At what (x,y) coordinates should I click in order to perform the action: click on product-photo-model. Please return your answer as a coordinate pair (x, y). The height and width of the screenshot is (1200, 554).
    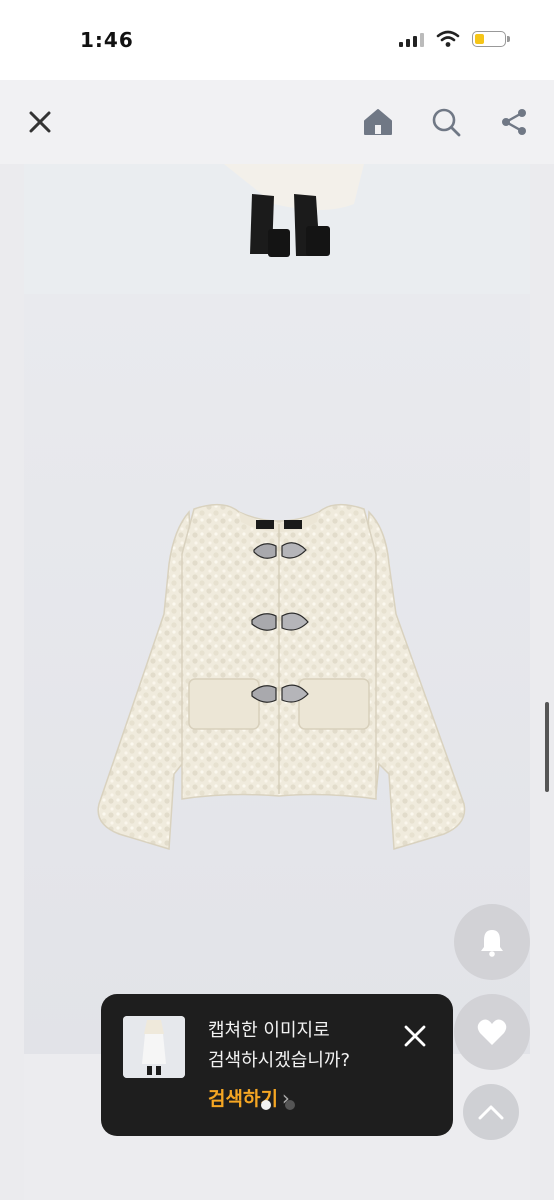
    Looking at the image, I should click on (277, 229).